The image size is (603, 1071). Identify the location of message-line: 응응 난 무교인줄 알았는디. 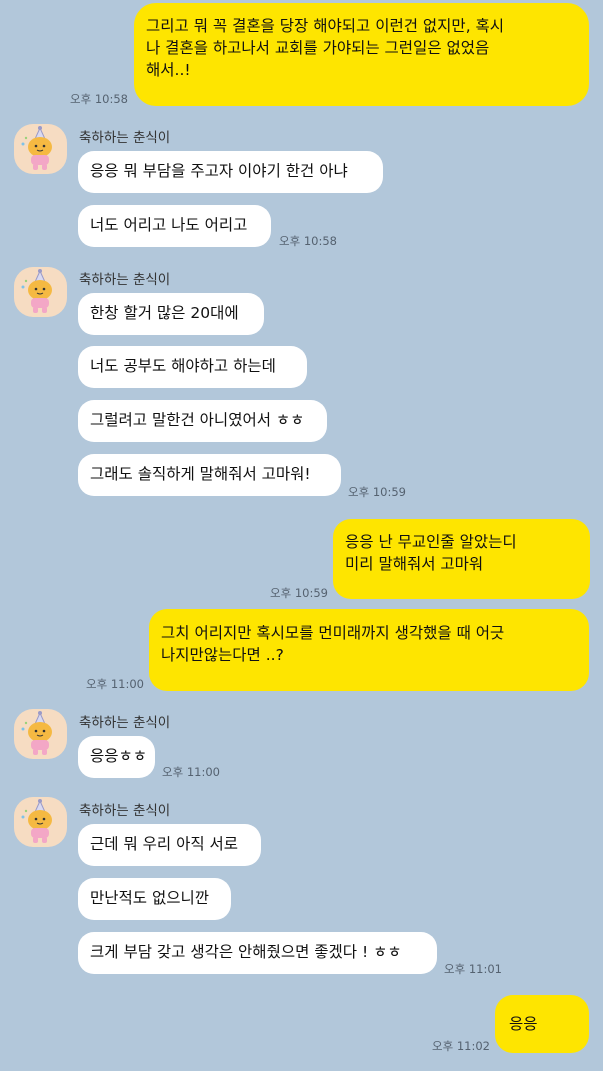
(431, 542).